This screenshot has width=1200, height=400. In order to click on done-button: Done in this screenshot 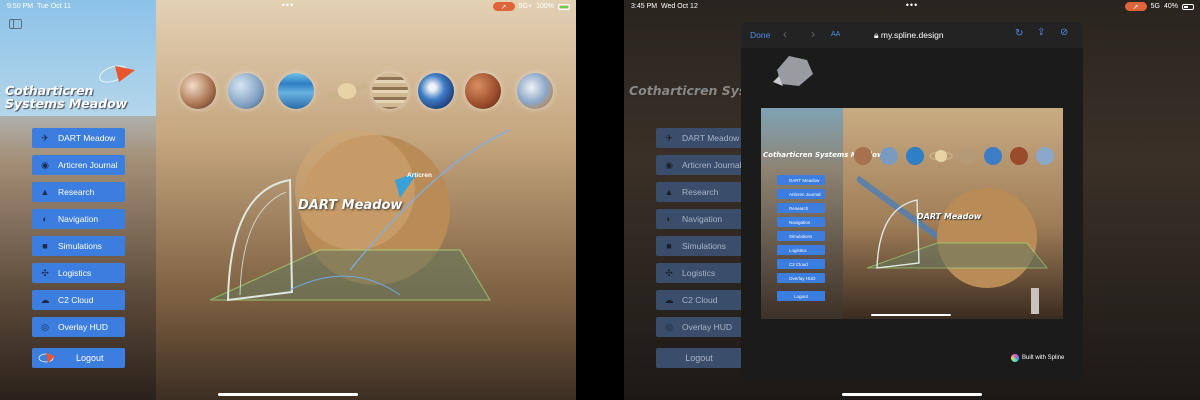, I will do `click(760, 35)`.